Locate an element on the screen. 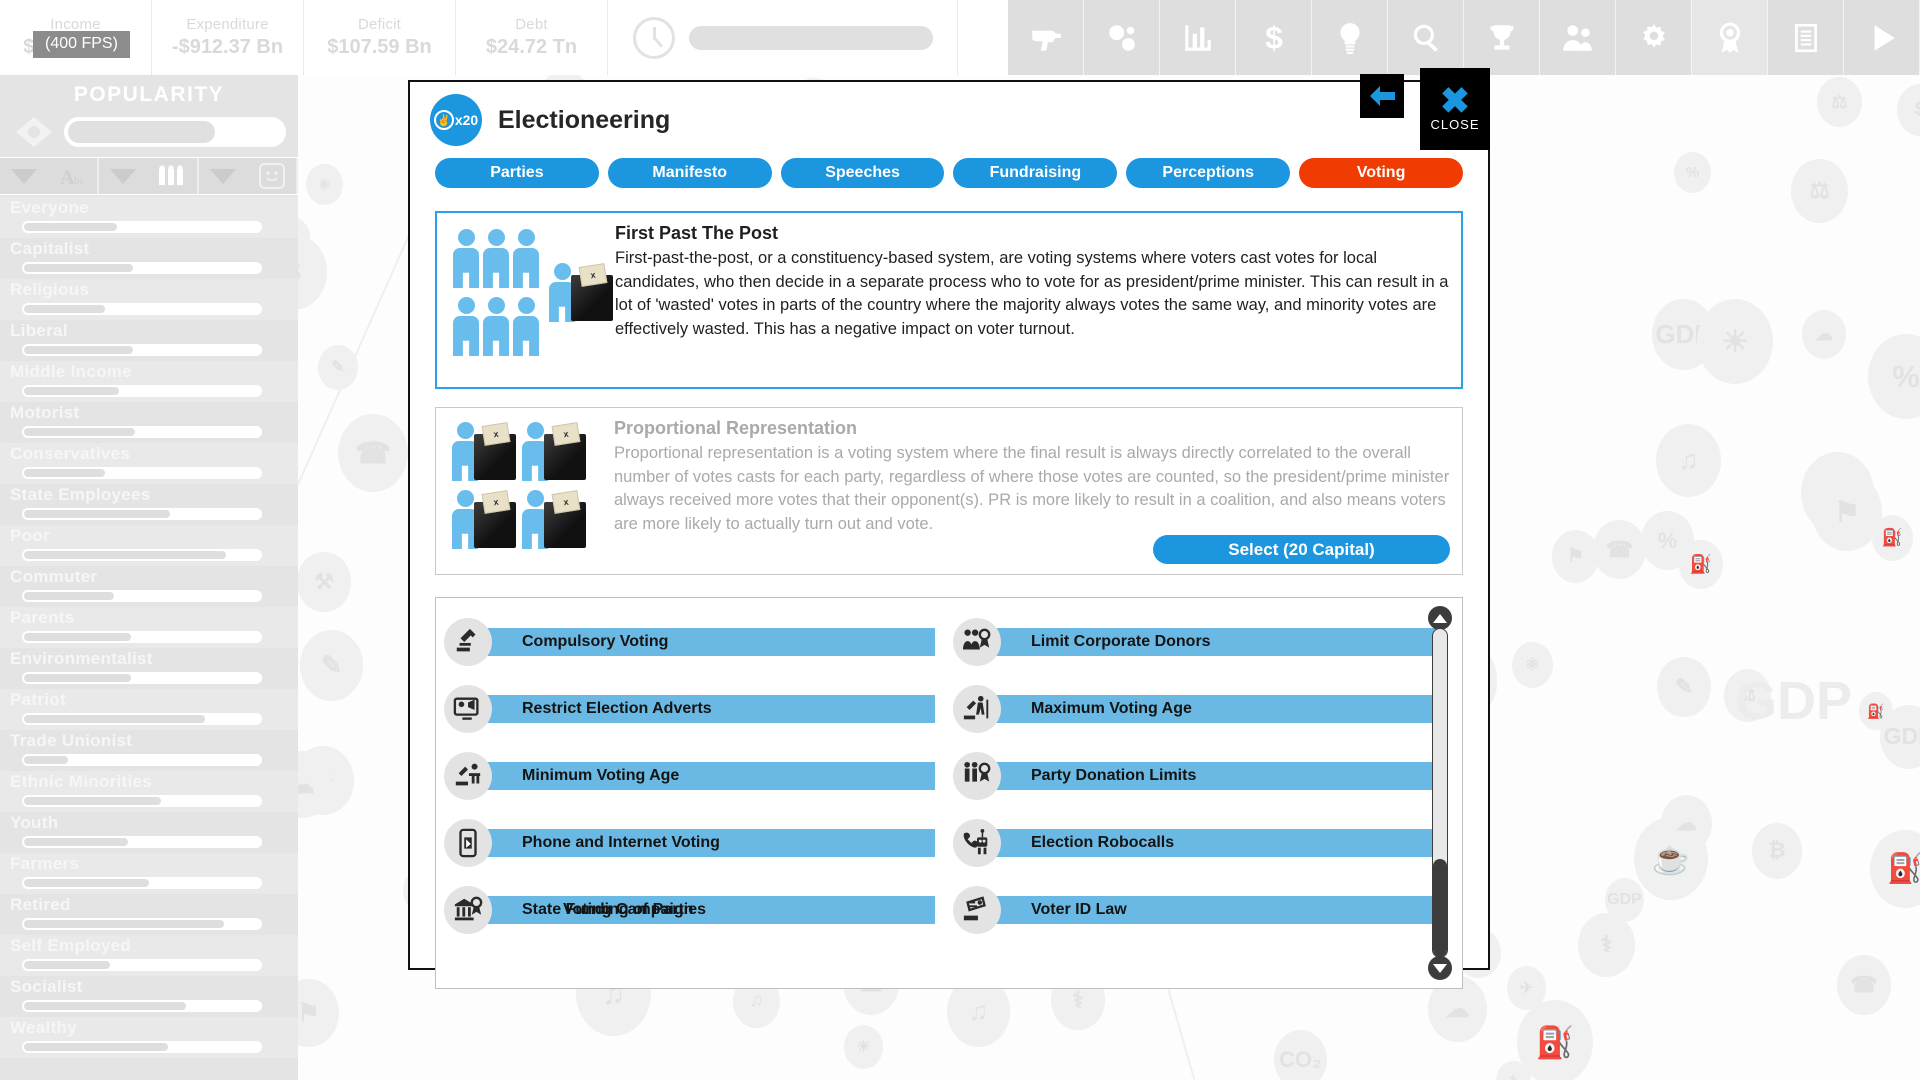 This screenshot has height=1080, width=1920. popularity-group-row: Commuter is located at coordinates (149, 586).